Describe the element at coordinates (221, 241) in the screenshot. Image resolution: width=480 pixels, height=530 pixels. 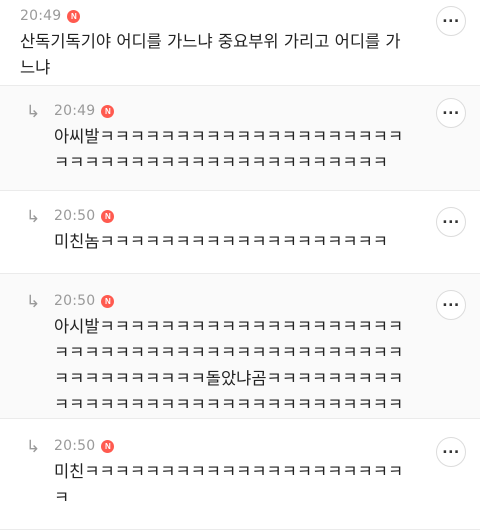
I see `comment-text: 미친놈ㅋㅋㅋㅋㅋㅋㅋㅋㅋㅋㅋㅋㅋㅋㅋㅋㅋㅋㅋ` at that location.